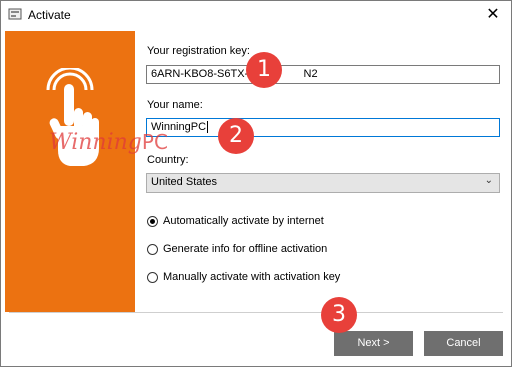 This screenshot has width=512, height=367. I want to click on next-button: Next >, so click(373, 343).